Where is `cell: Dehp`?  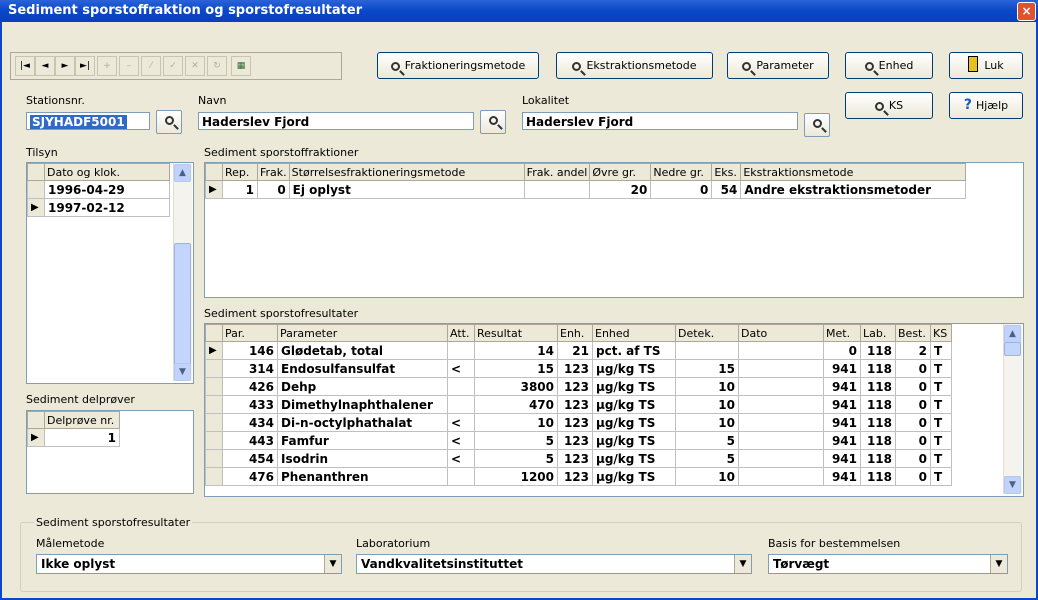 cell: Dehp is located at coordinates (362, 386).